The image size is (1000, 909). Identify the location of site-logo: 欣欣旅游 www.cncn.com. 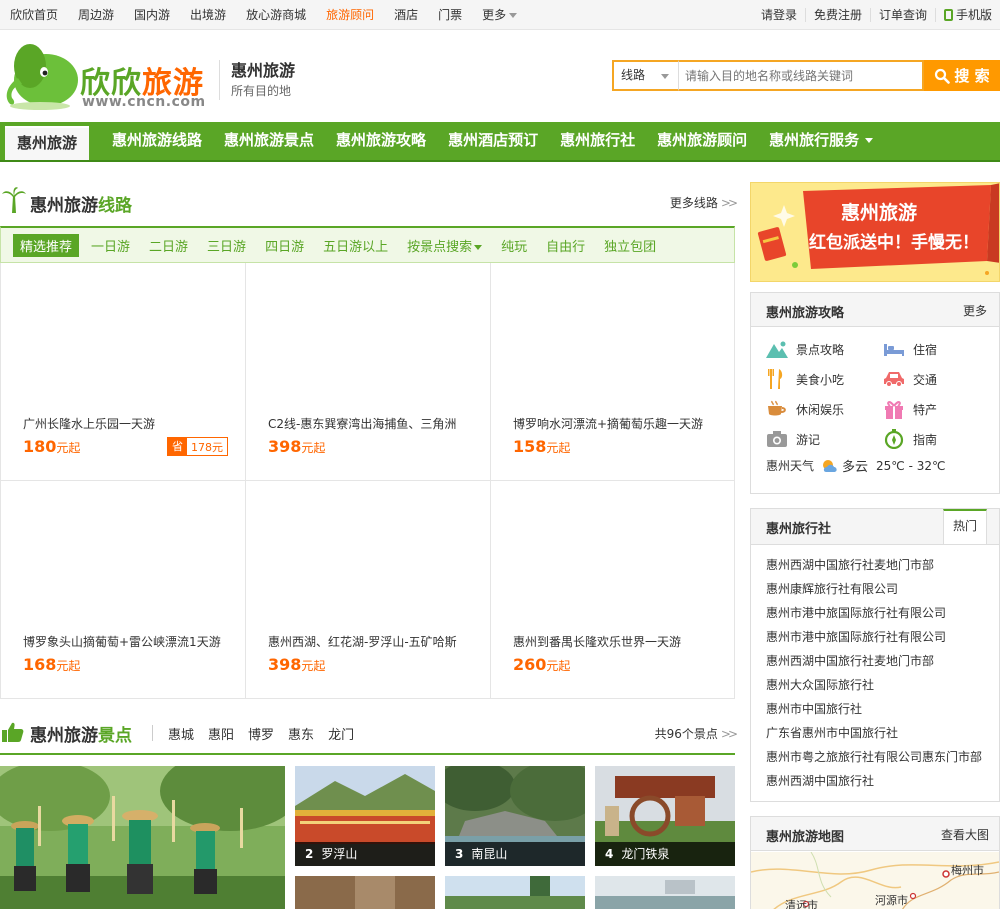
(107, 74).